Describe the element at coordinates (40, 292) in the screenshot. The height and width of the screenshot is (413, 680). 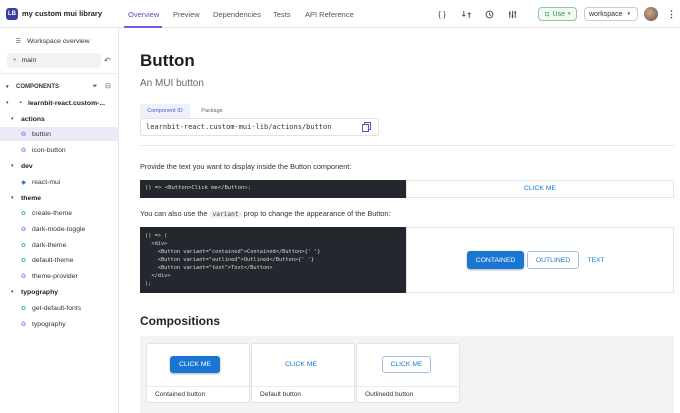
I see `group-label: typography` at that location.